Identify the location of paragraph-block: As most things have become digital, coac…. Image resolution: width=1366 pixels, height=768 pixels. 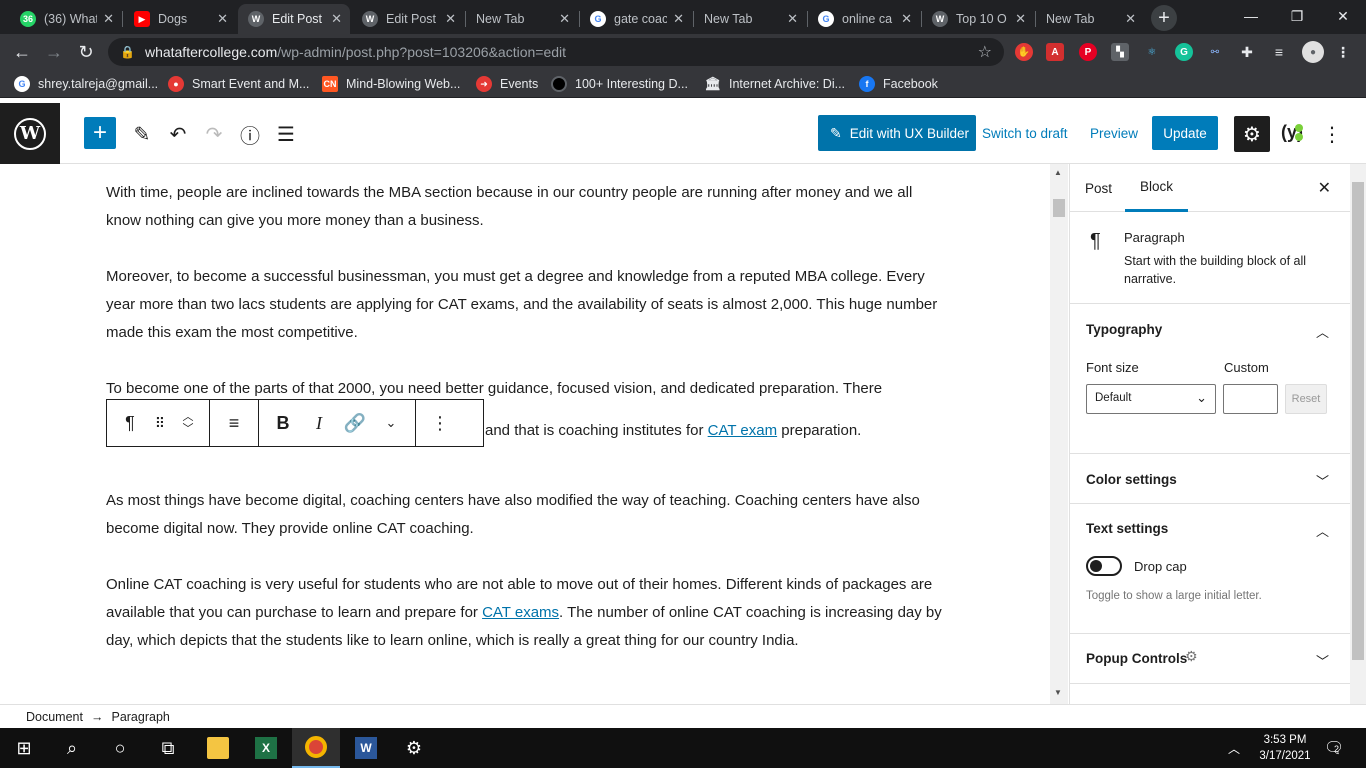
(526, 515).